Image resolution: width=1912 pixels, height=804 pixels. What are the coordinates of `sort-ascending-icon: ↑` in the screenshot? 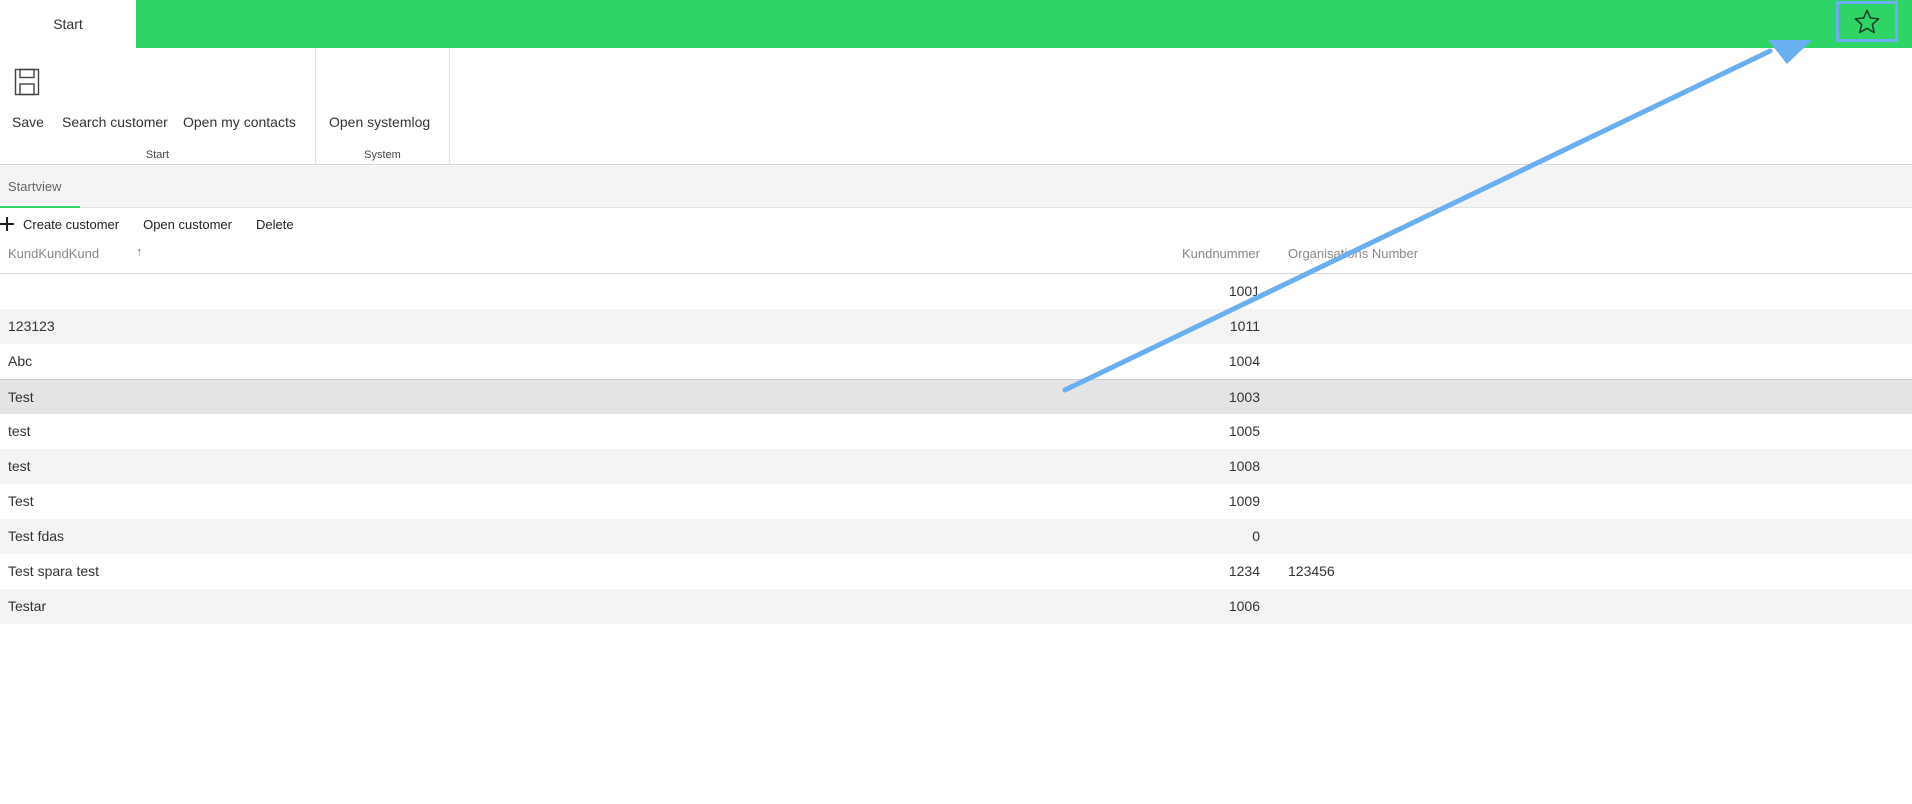 It's located at (139, 251).